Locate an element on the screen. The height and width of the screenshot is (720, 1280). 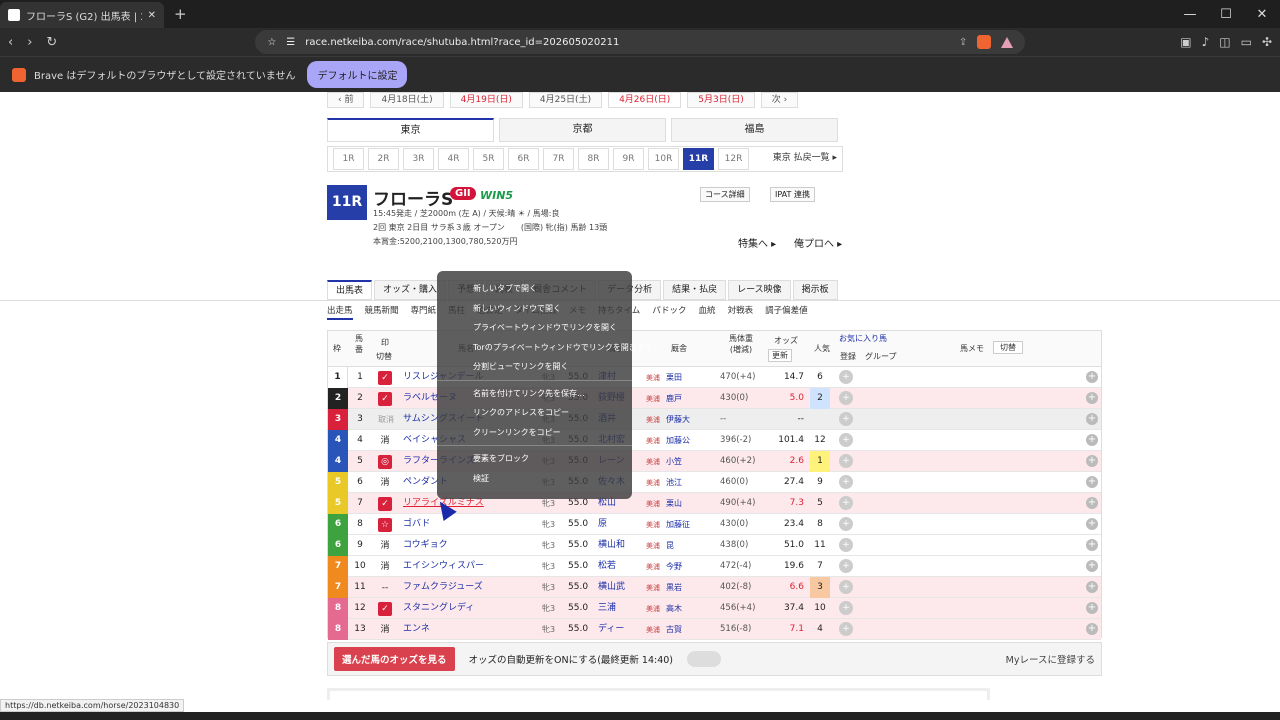
sub-tab: 対戦表 is located at coordinates (741, 312).